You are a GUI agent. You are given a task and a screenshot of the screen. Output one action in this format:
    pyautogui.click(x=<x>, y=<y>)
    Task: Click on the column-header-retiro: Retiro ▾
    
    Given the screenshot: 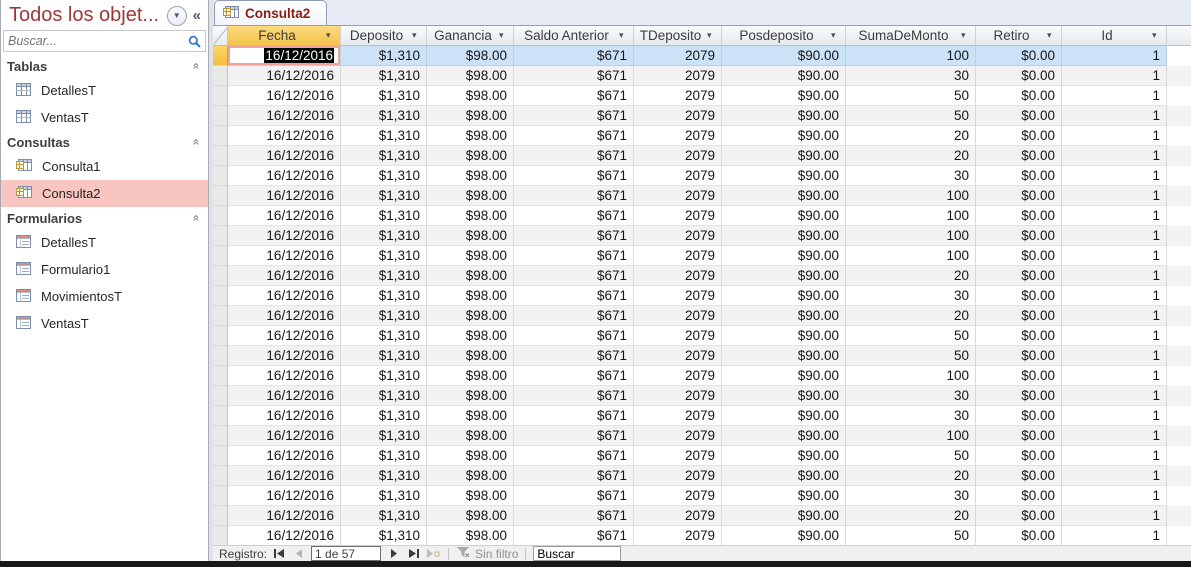 What is the action you would take?
    pyautogui.click(x=1019, y=36)
    